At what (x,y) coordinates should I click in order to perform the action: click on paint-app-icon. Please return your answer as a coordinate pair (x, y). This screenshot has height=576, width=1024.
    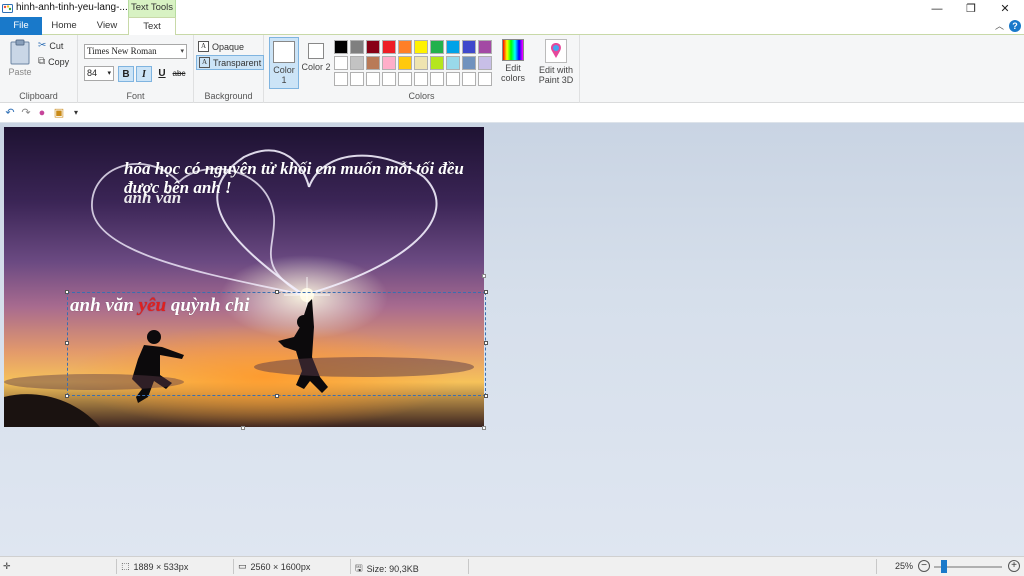
    Looking at the image, I should click on (7, 8).